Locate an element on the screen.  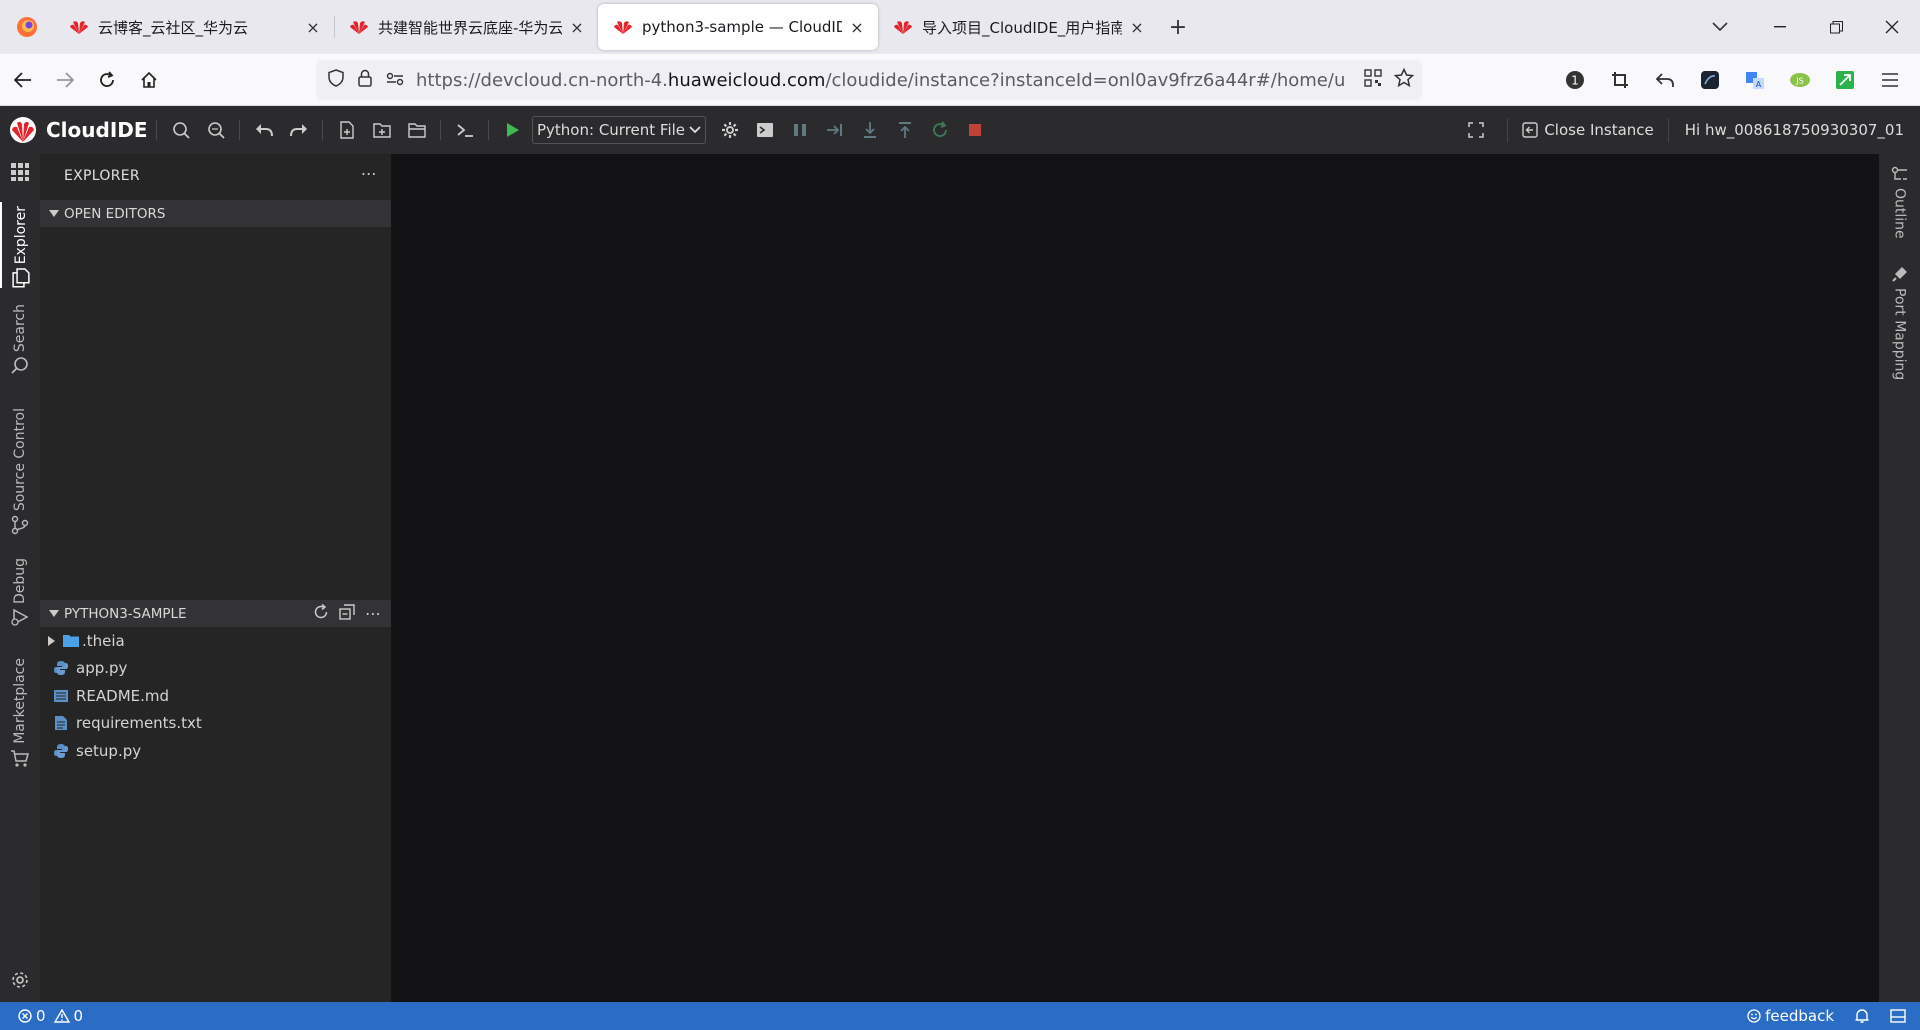
toggle-panel-icon is located at coordinates (1900, 1016).